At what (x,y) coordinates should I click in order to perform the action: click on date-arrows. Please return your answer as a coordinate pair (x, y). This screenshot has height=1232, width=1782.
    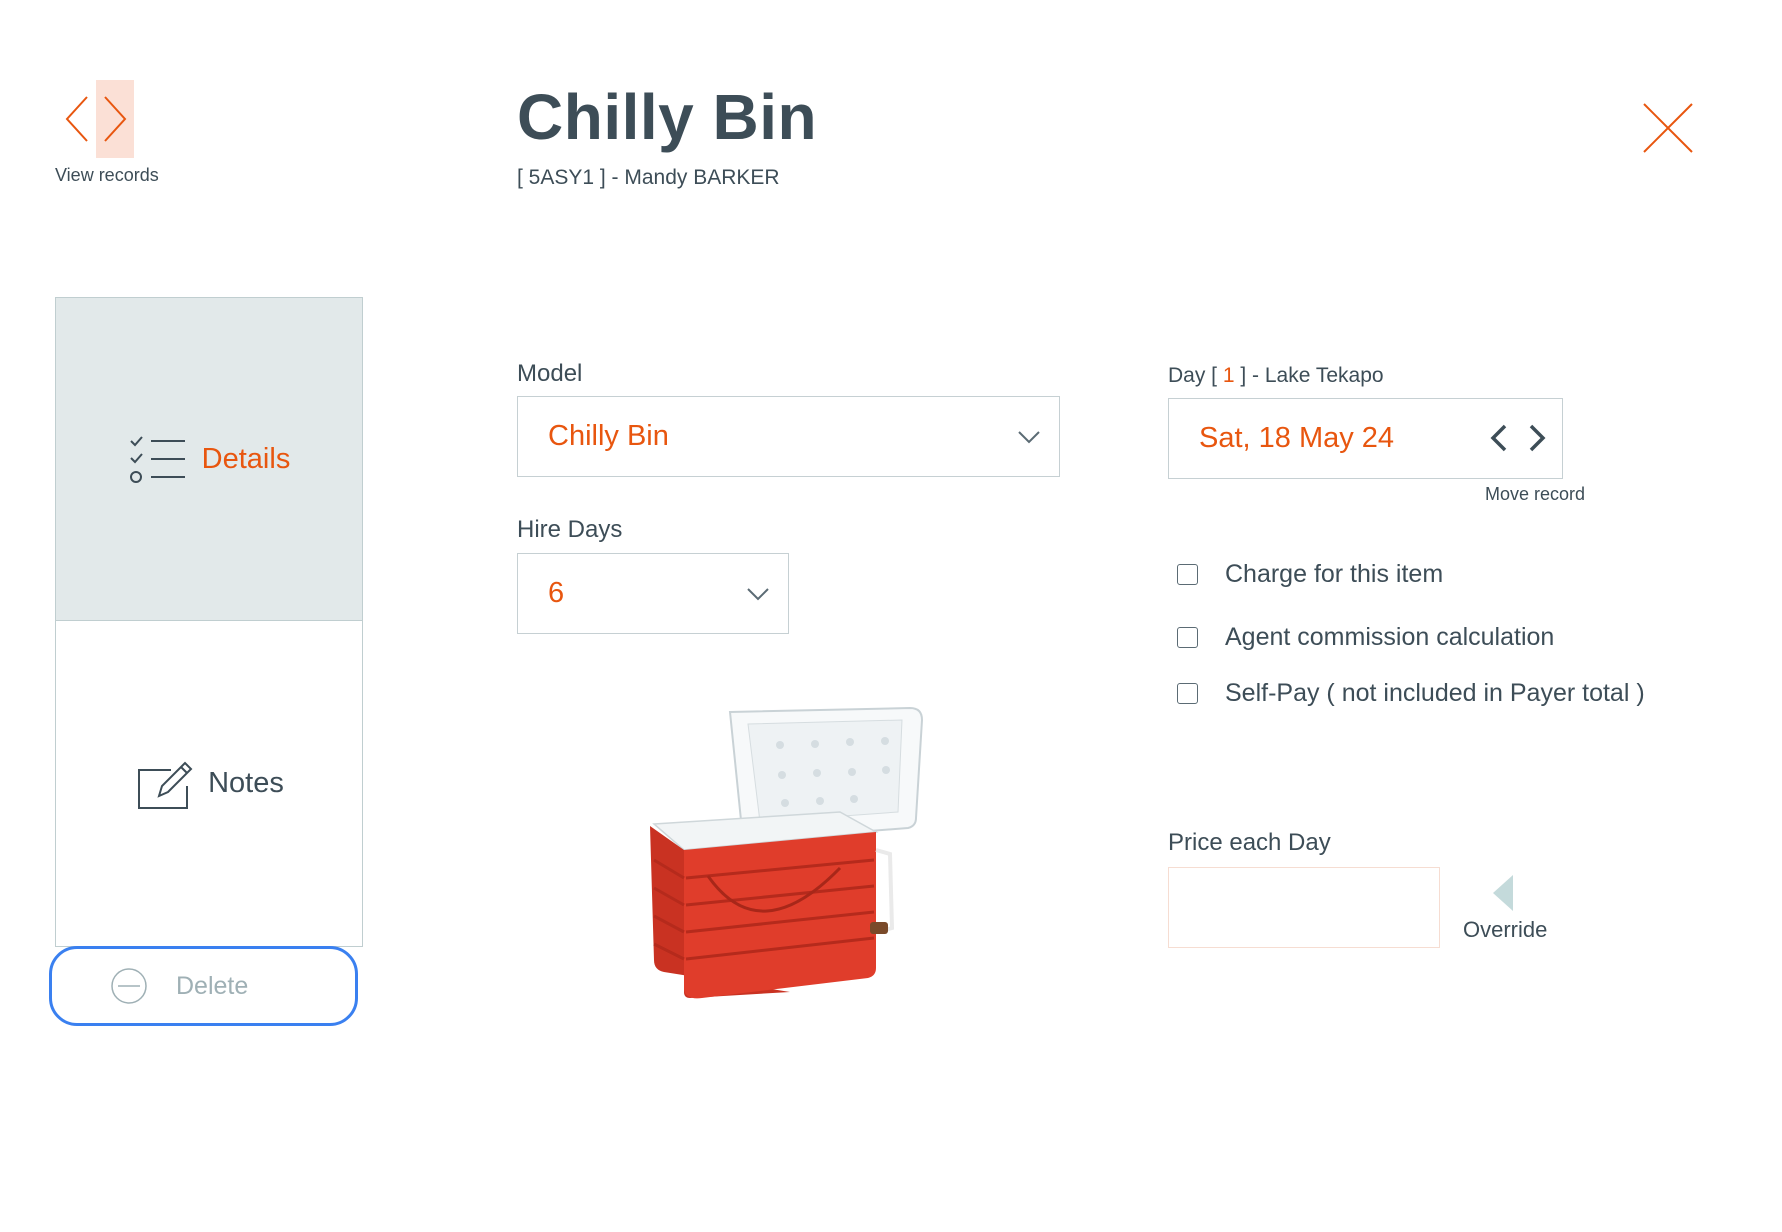
    Looking at the image, I should click on (1518, 438).